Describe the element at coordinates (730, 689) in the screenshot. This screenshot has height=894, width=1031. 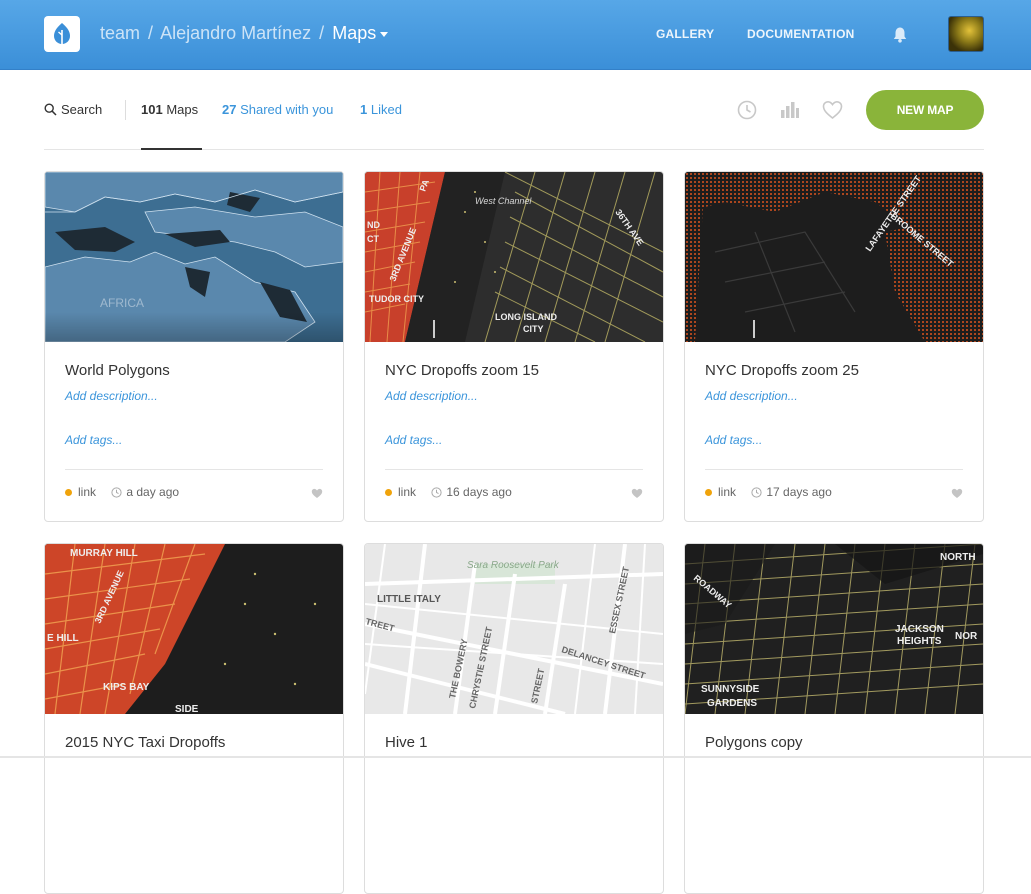
I see `map-label: SUNNYSIDE` at that location.